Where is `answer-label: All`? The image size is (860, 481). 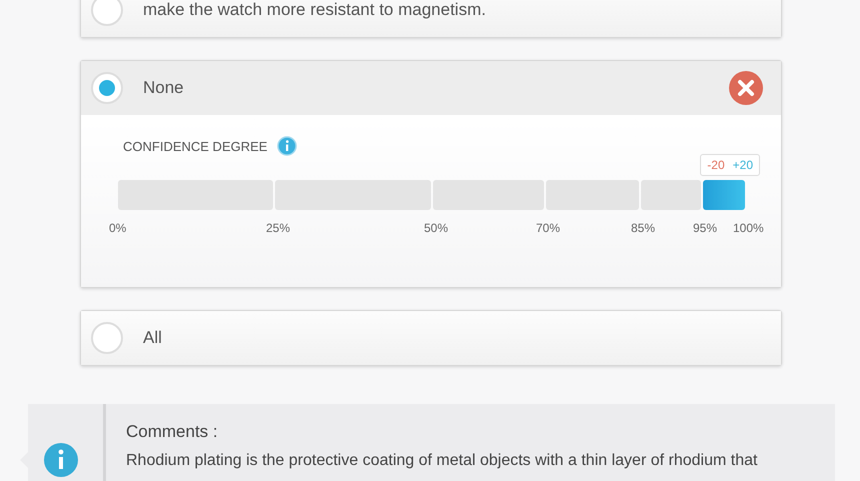
answer-label: All is located at coordinates (153, 338).